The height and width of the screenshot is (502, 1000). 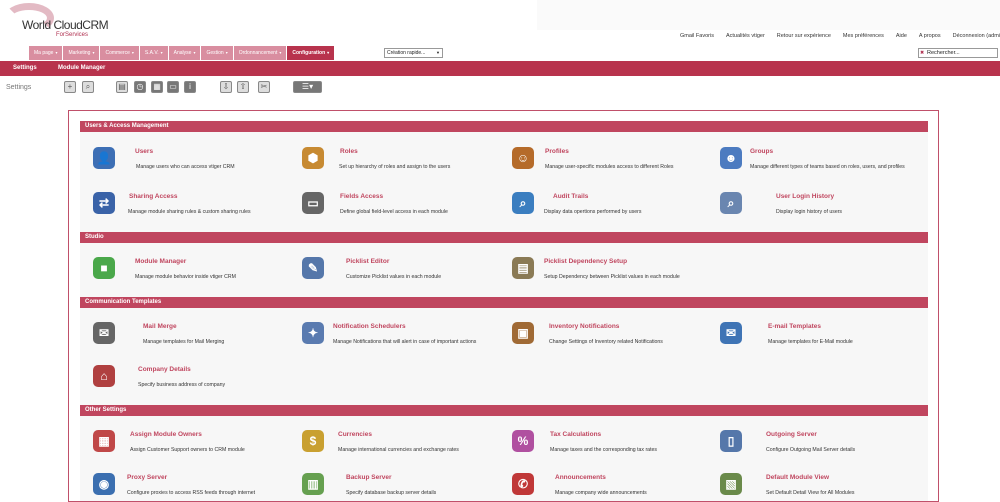 I want to click on search-icon: ✖, so click(x=922, y=53).